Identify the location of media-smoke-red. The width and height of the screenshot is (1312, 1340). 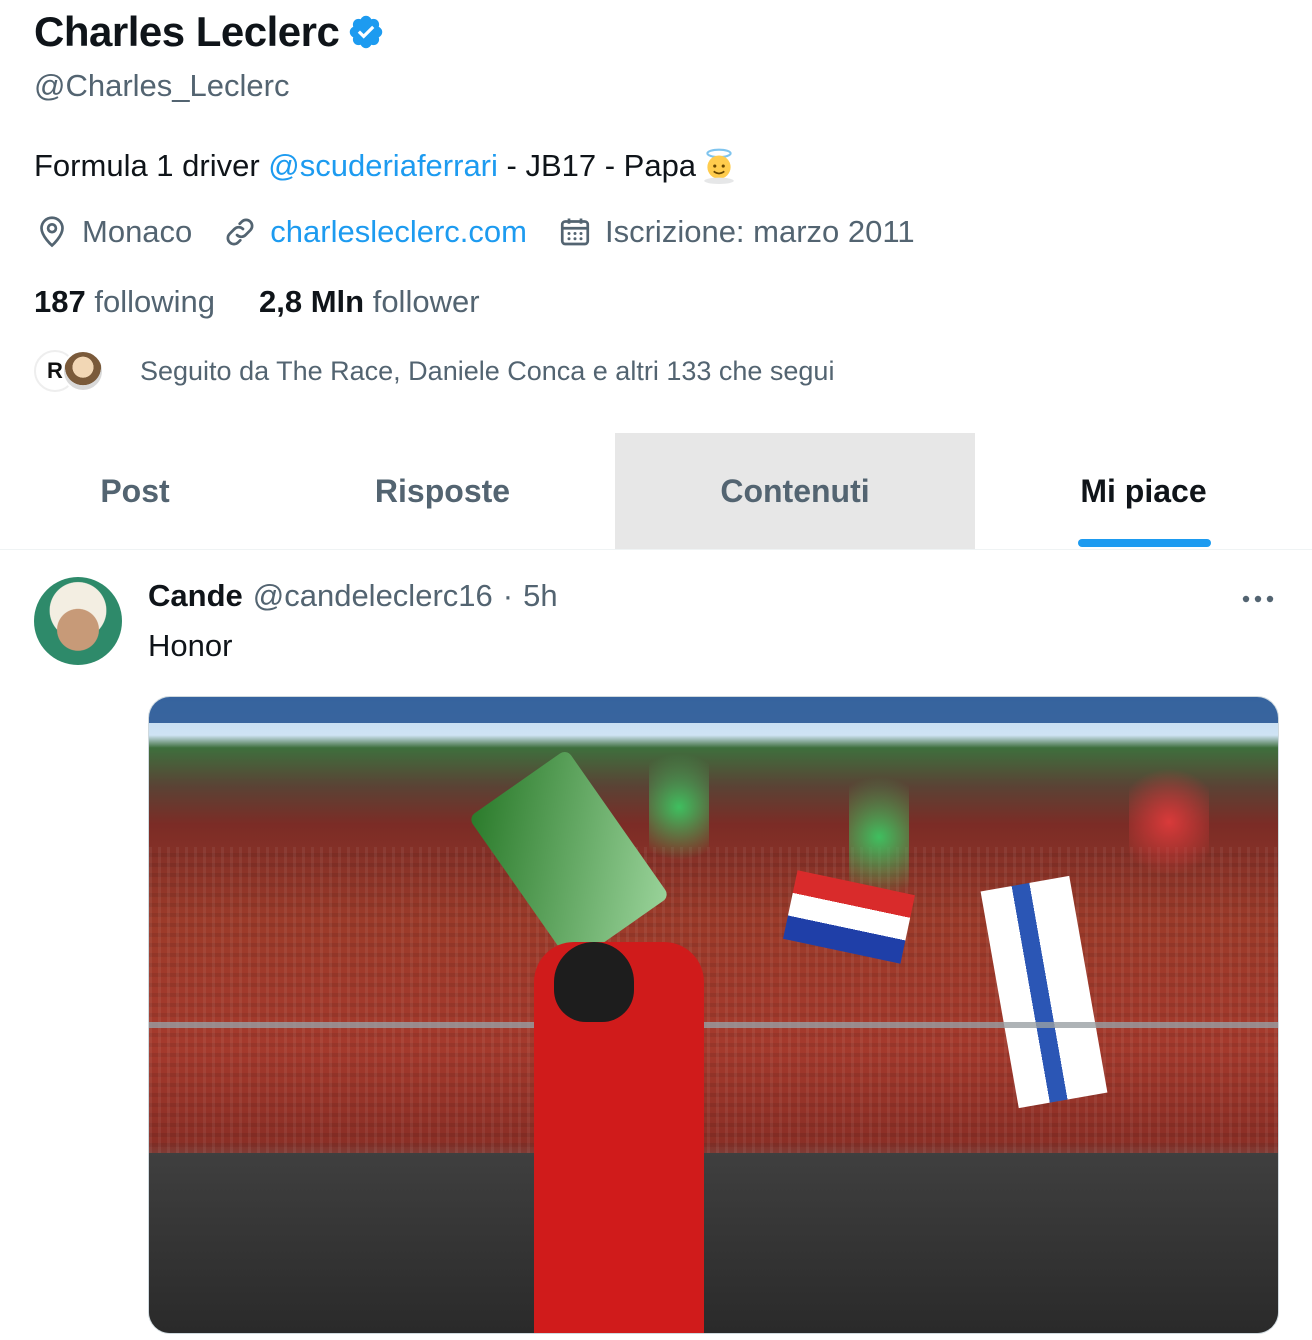
(1169, 822).